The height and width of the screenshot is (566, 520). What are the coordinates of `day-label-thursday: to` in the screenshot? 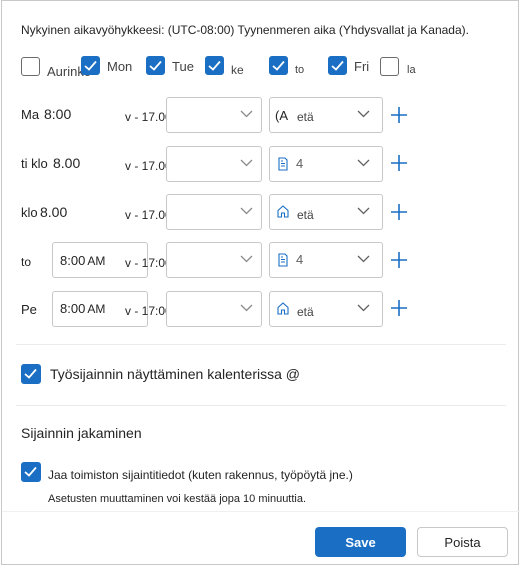 It's located at (300, 70).